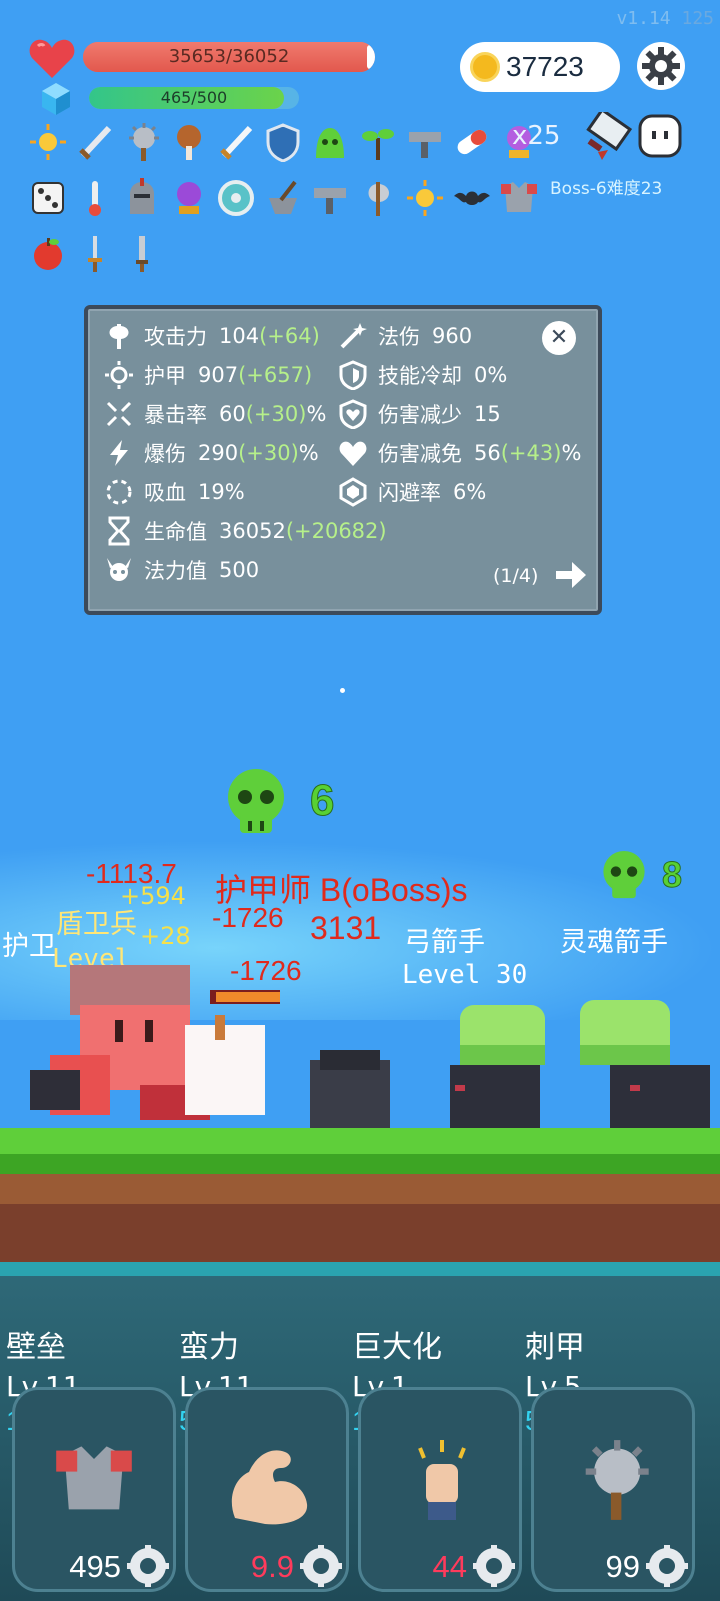 The width and height of the screenshot is (720, 1601). I want to click on skill-upgrade-card: 9.9, so click(267, 1489).